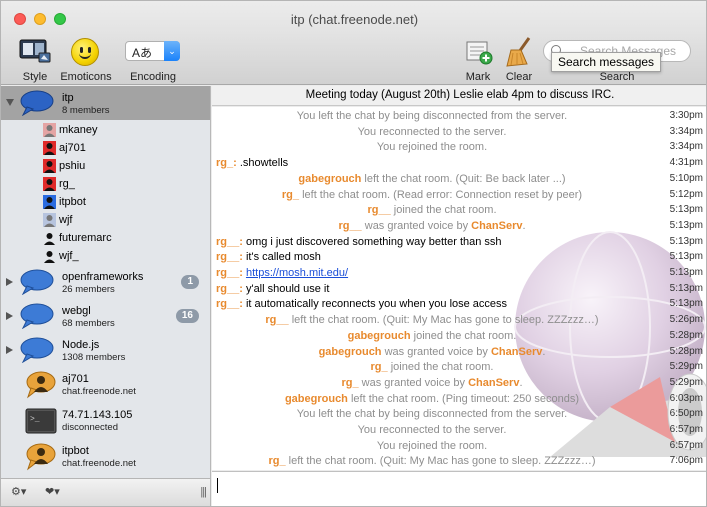 The height and width of the screenshot is (507, 707). I want to click on member-name: wjf, so click(66, 220).